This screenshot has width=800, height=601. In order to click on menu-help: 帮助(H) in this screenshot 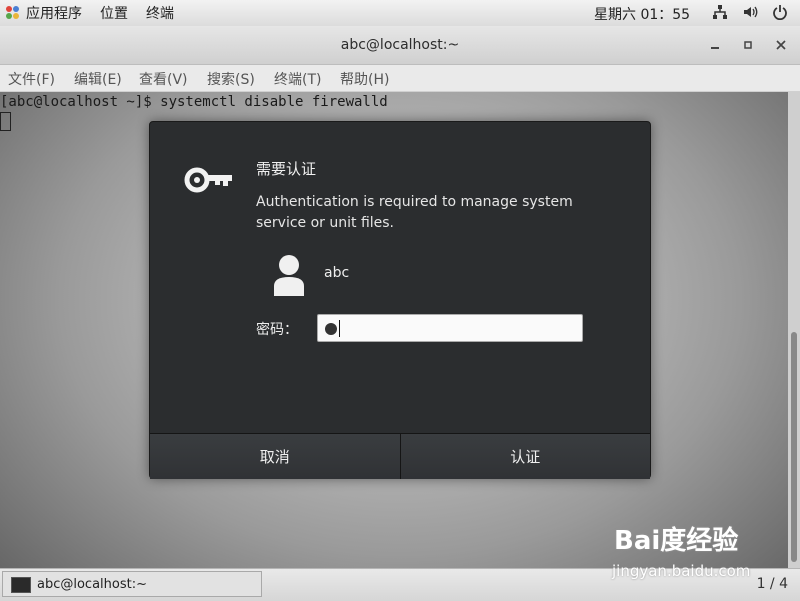, I will do `click(364, 79)`.